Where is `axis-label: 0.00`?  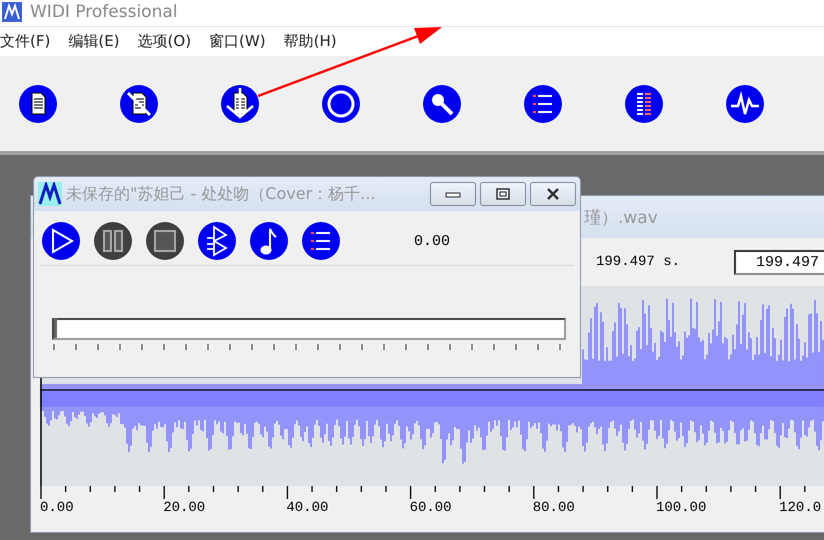 axis-label: 0.00 is located at coordinates (57, 508).